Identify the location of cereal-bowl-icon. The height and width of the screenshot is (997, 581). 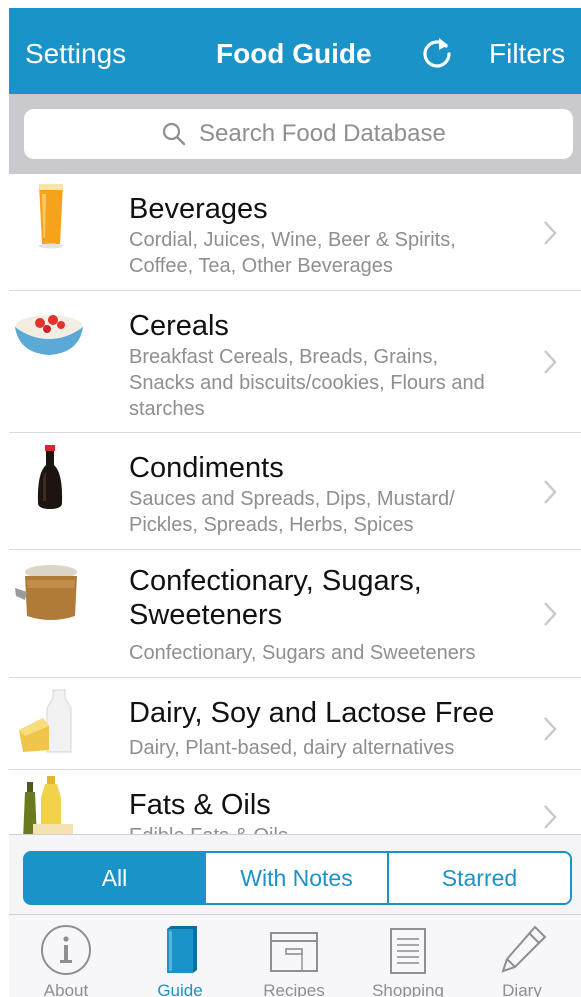
(49, 335).